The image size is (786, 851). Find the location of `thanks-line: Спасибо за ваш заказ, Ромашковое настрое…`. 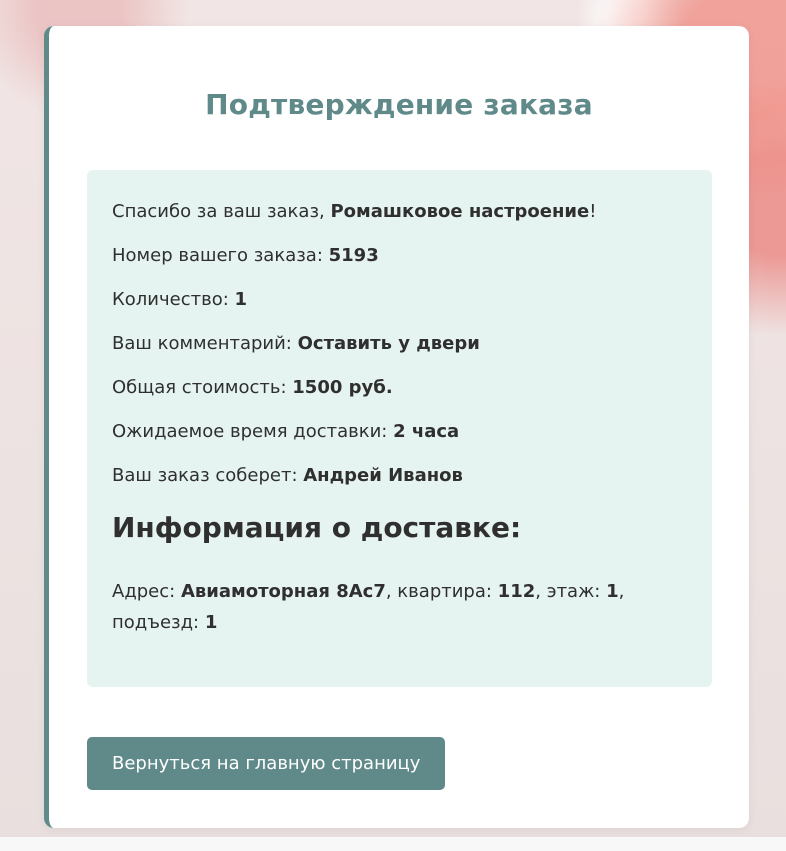

thanks-line: Спасибо за ваш заказ, Ромашковое настрое… is located at coordinates (399, 222).